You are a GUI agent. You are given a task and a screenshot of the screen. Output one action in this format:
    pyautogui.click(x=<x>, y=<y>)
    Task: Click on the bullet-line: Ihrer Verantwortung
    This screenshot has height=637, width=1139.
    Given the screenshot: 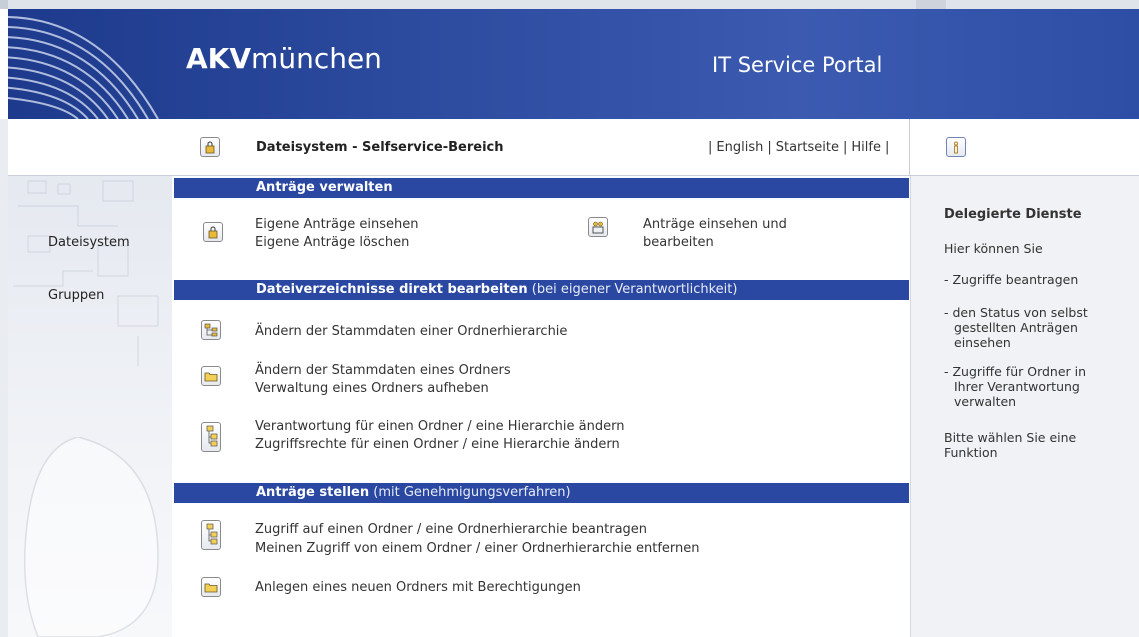 What is the action you would take?
    pyautogui.click(x=1017, y=386)
    